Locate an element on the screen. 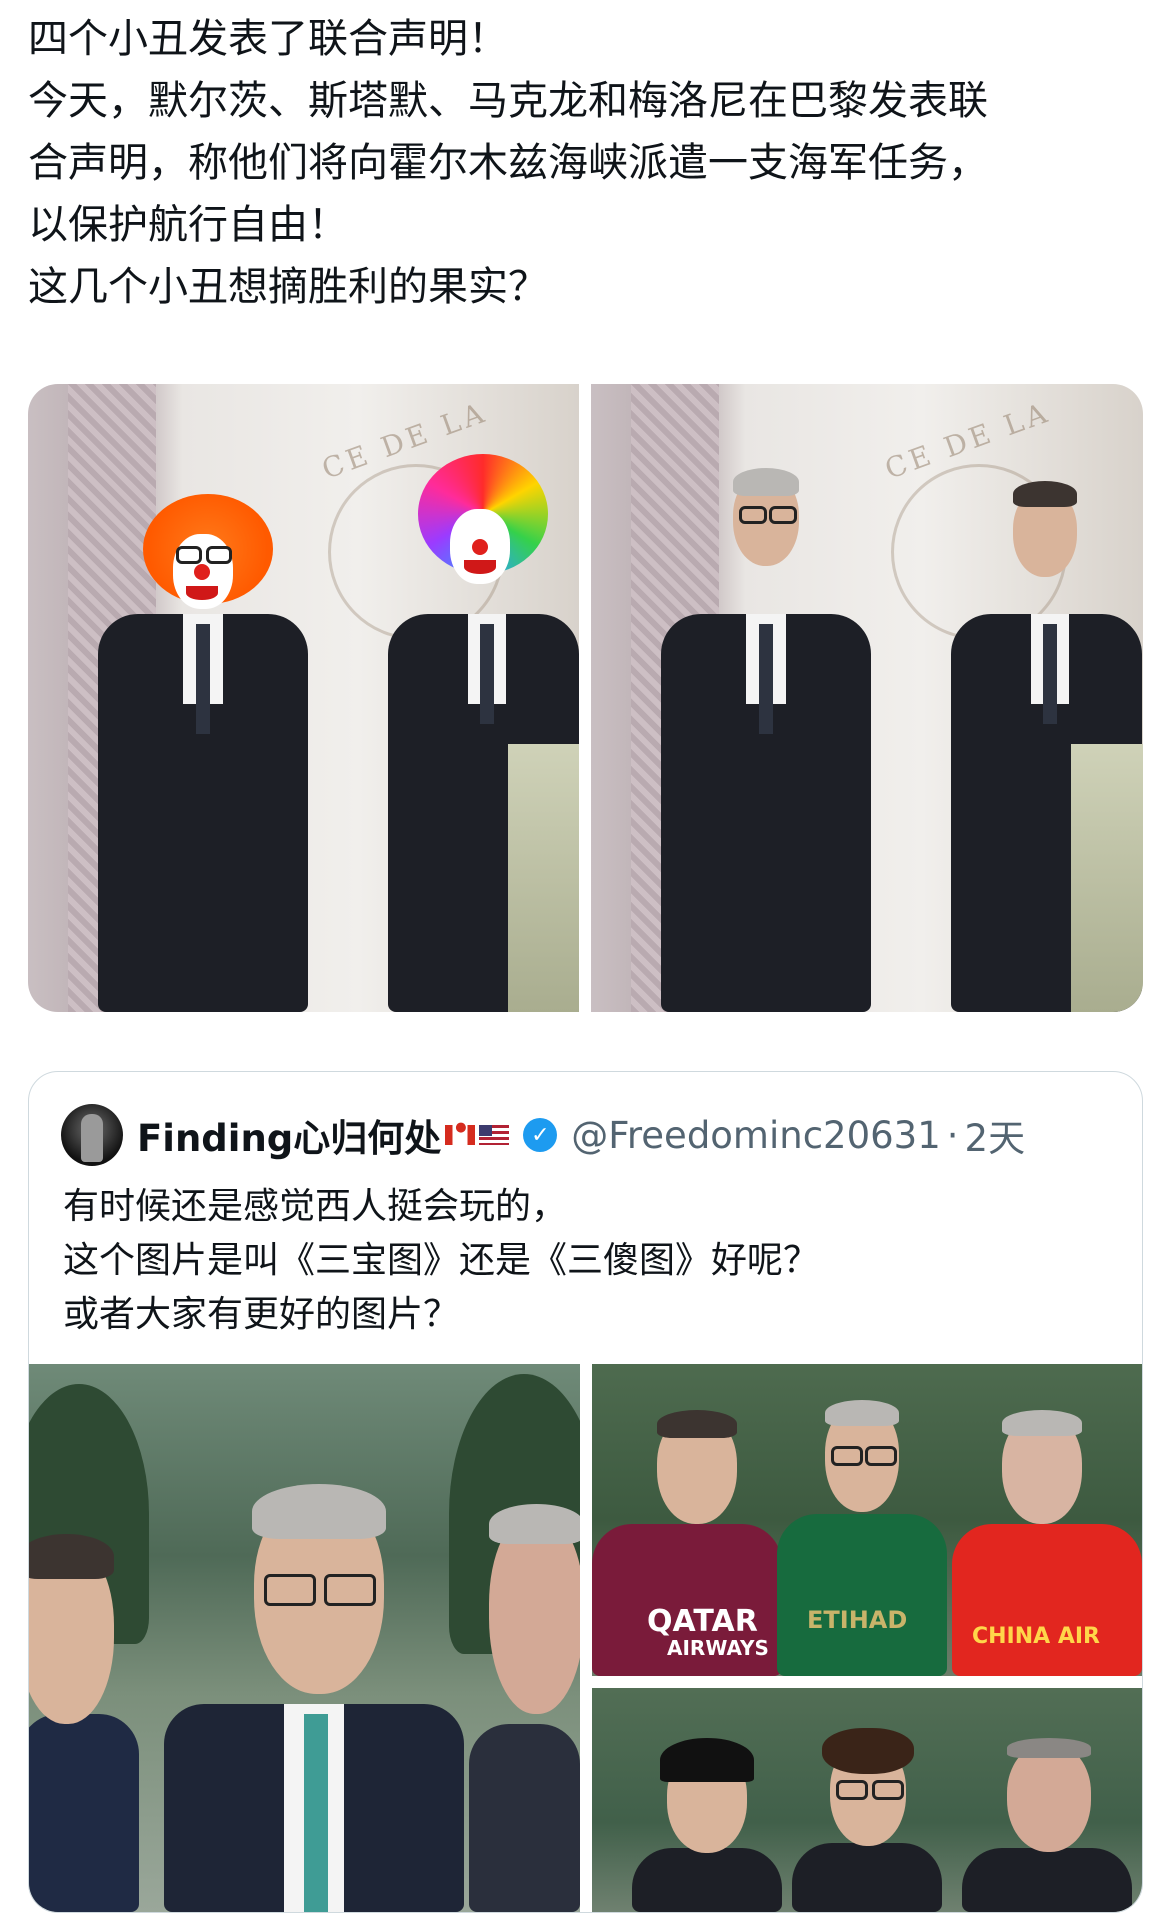 This screenshot has width=1163, height=1913. post-line: 这几个小丑想摘胜利的果实？ is located at coordinates (288, 287).